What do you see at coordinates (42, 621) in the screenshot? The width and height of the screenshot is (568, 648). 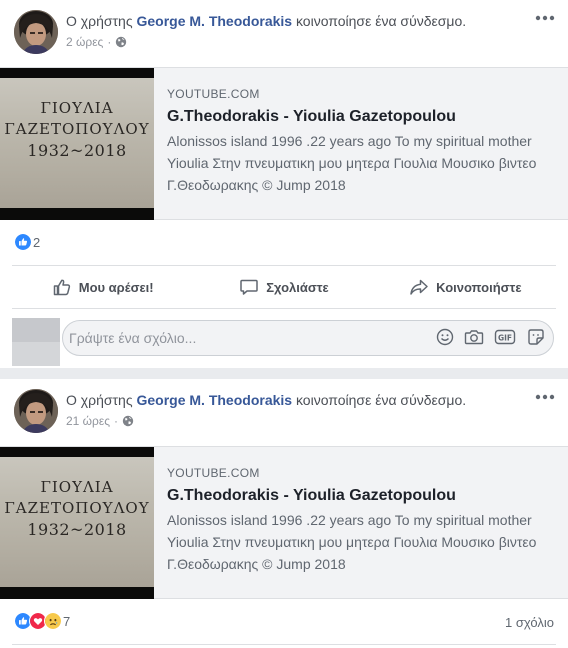 I see `reactions-summary: 7` at bounding box center [42, 621].